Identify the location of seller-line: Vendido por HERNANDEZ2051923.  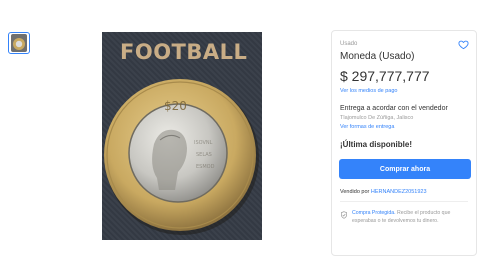
(383, 192).